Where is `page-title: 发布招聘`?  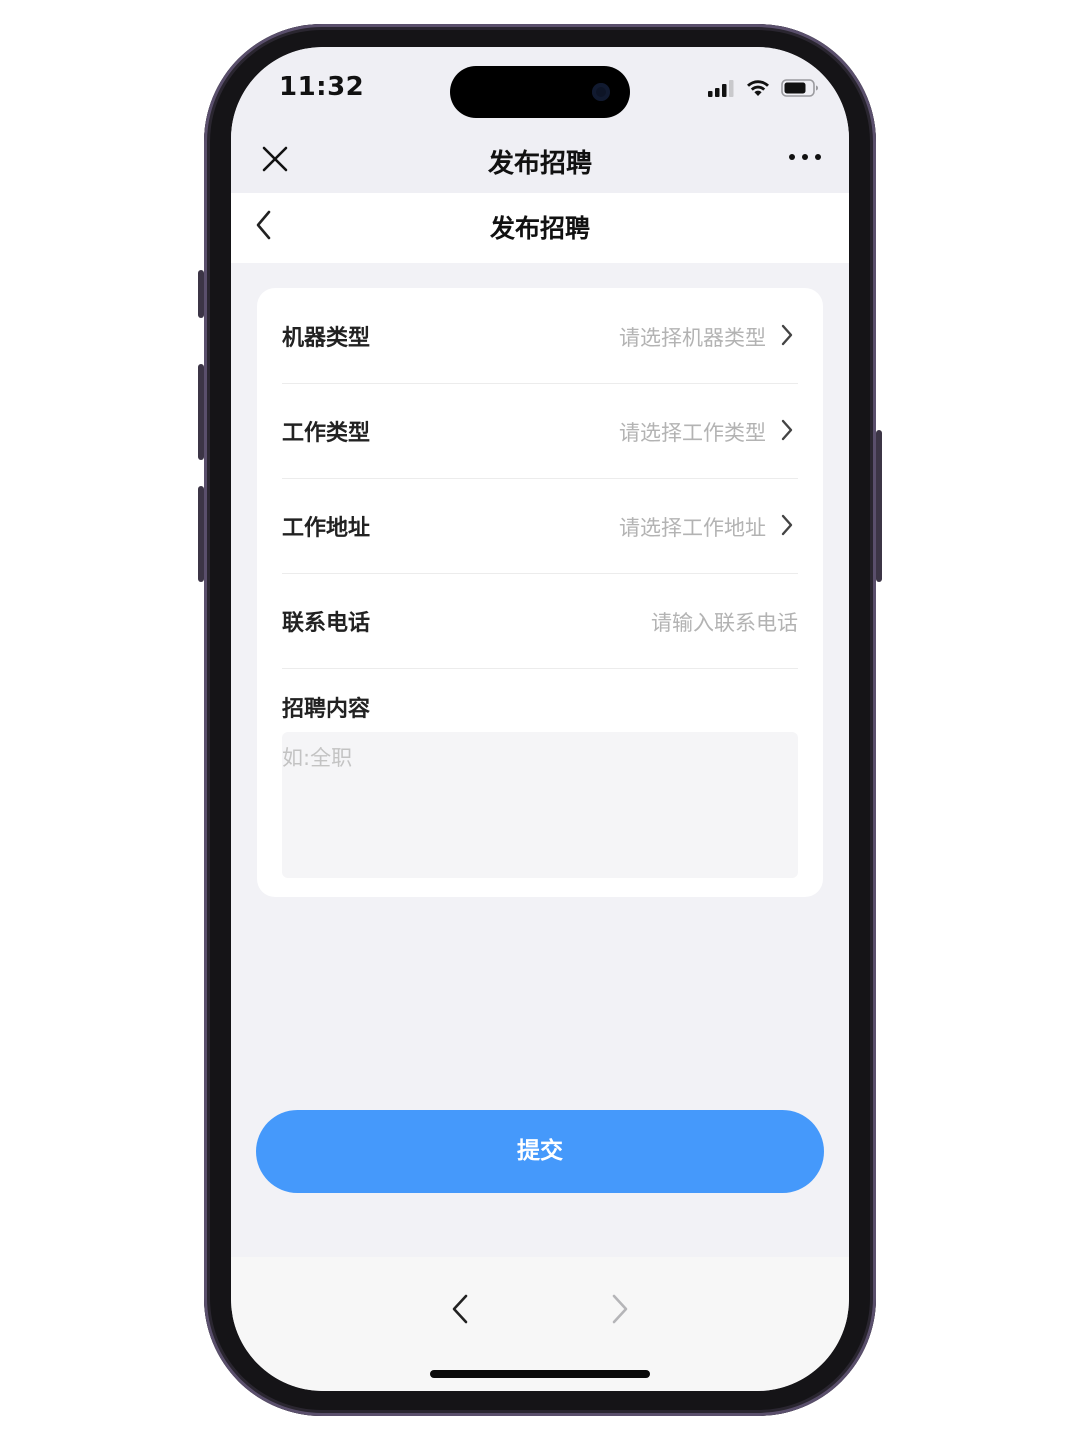
page-title: 发布招聘 is located at coordinates (539, 228).